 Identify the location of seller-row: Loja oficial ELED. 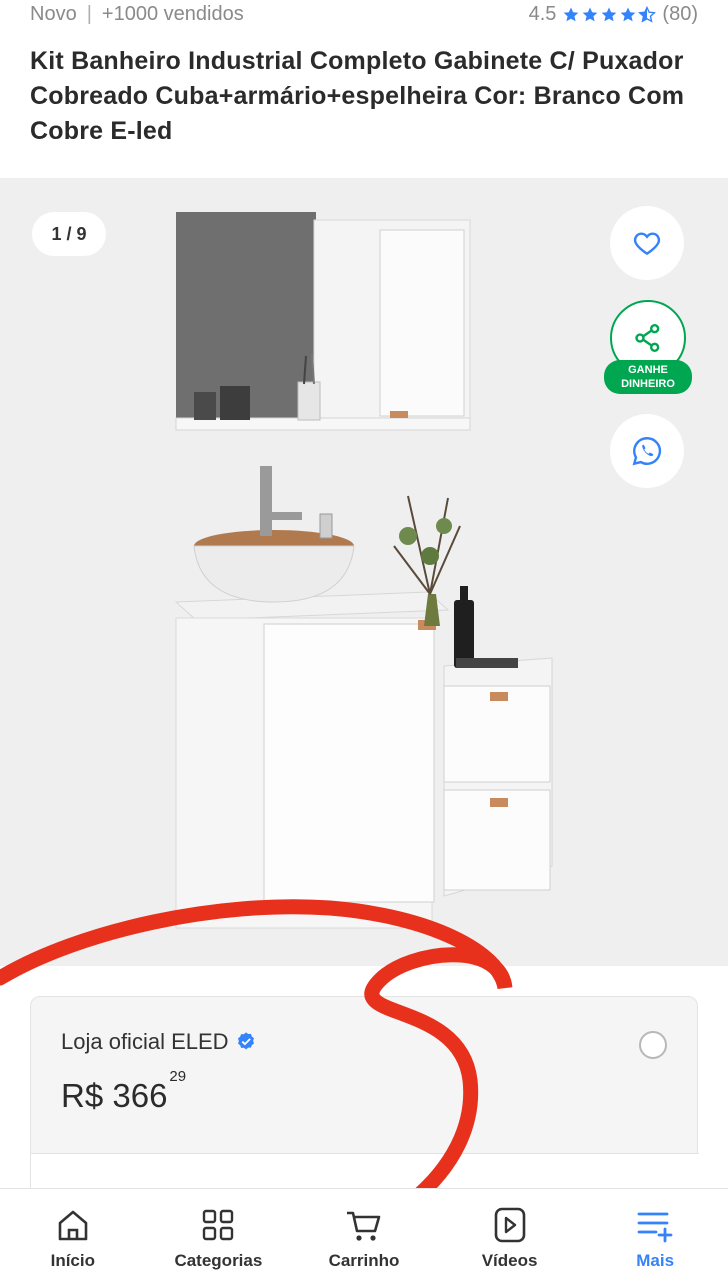
(159, 1042).